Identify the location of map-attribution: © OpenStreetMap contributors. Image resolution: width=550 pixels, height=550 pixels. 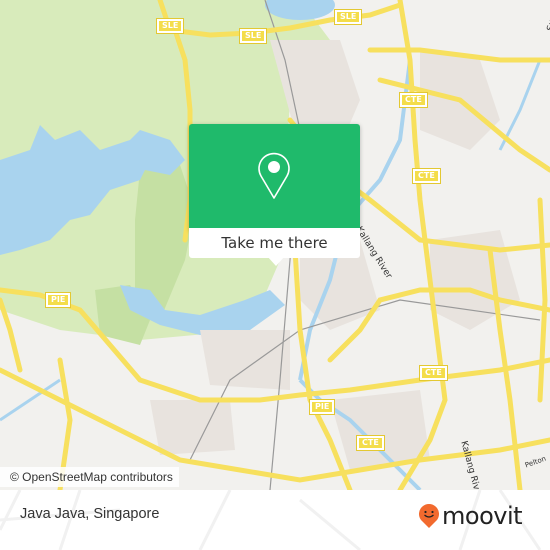
(89, 477).